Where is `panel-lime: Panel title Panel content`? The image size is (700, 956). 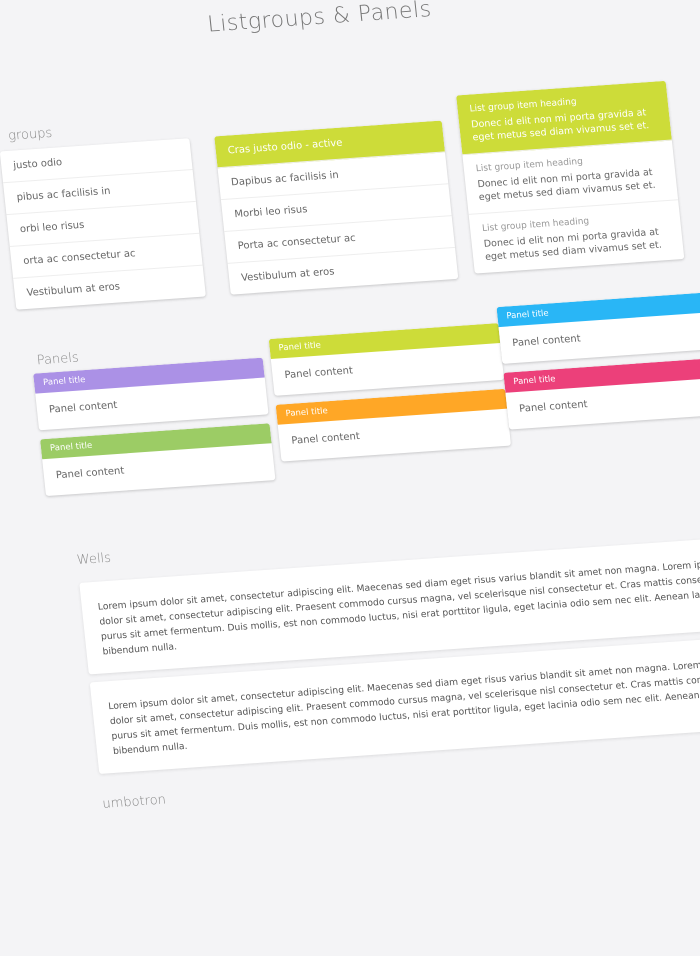
panel-lime: Panel title Panel content is located at coordinates (386, 359).